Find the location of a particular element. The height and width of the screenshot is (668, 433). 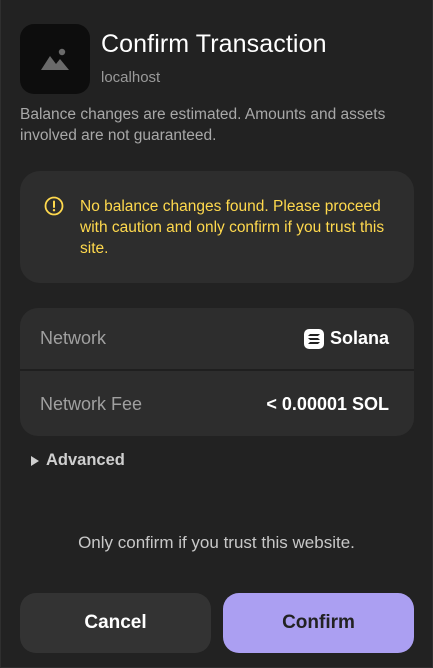

network-value: Solana is located at coordinates (346, 338).